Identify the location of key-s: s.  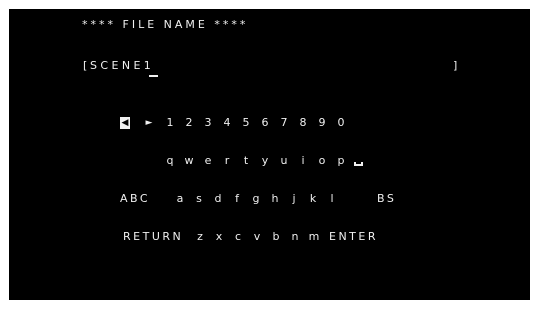
(199, 199).